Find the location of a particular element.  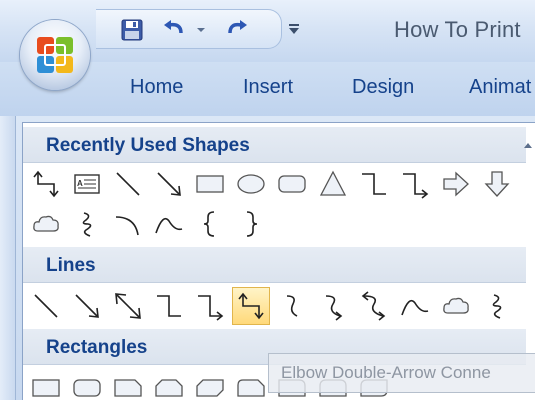

line-freeform is located at coordinates (456, 306).